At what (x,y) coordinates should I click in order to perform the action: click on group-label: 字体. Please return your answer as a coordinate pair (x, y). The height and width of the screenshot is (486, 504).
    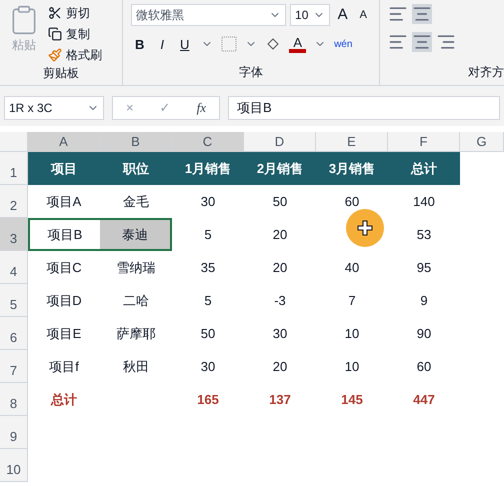
    Looking at the image, I should click on (251, 72).